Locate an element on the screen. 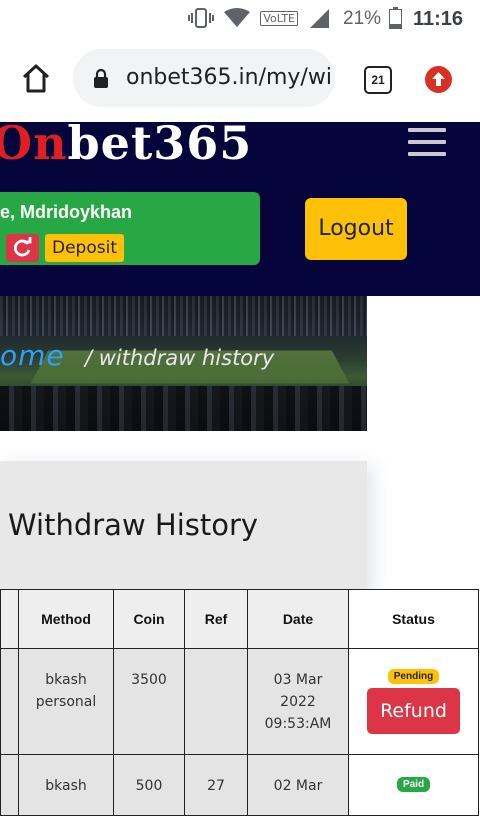  wifi-icon is located at coordinates (237, 17).